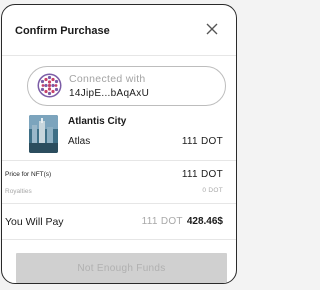  What do you see at coordinates (97, 121) in the screenshot?
I see `nft-name: Atlantis City` at bounding box center [97, 121].